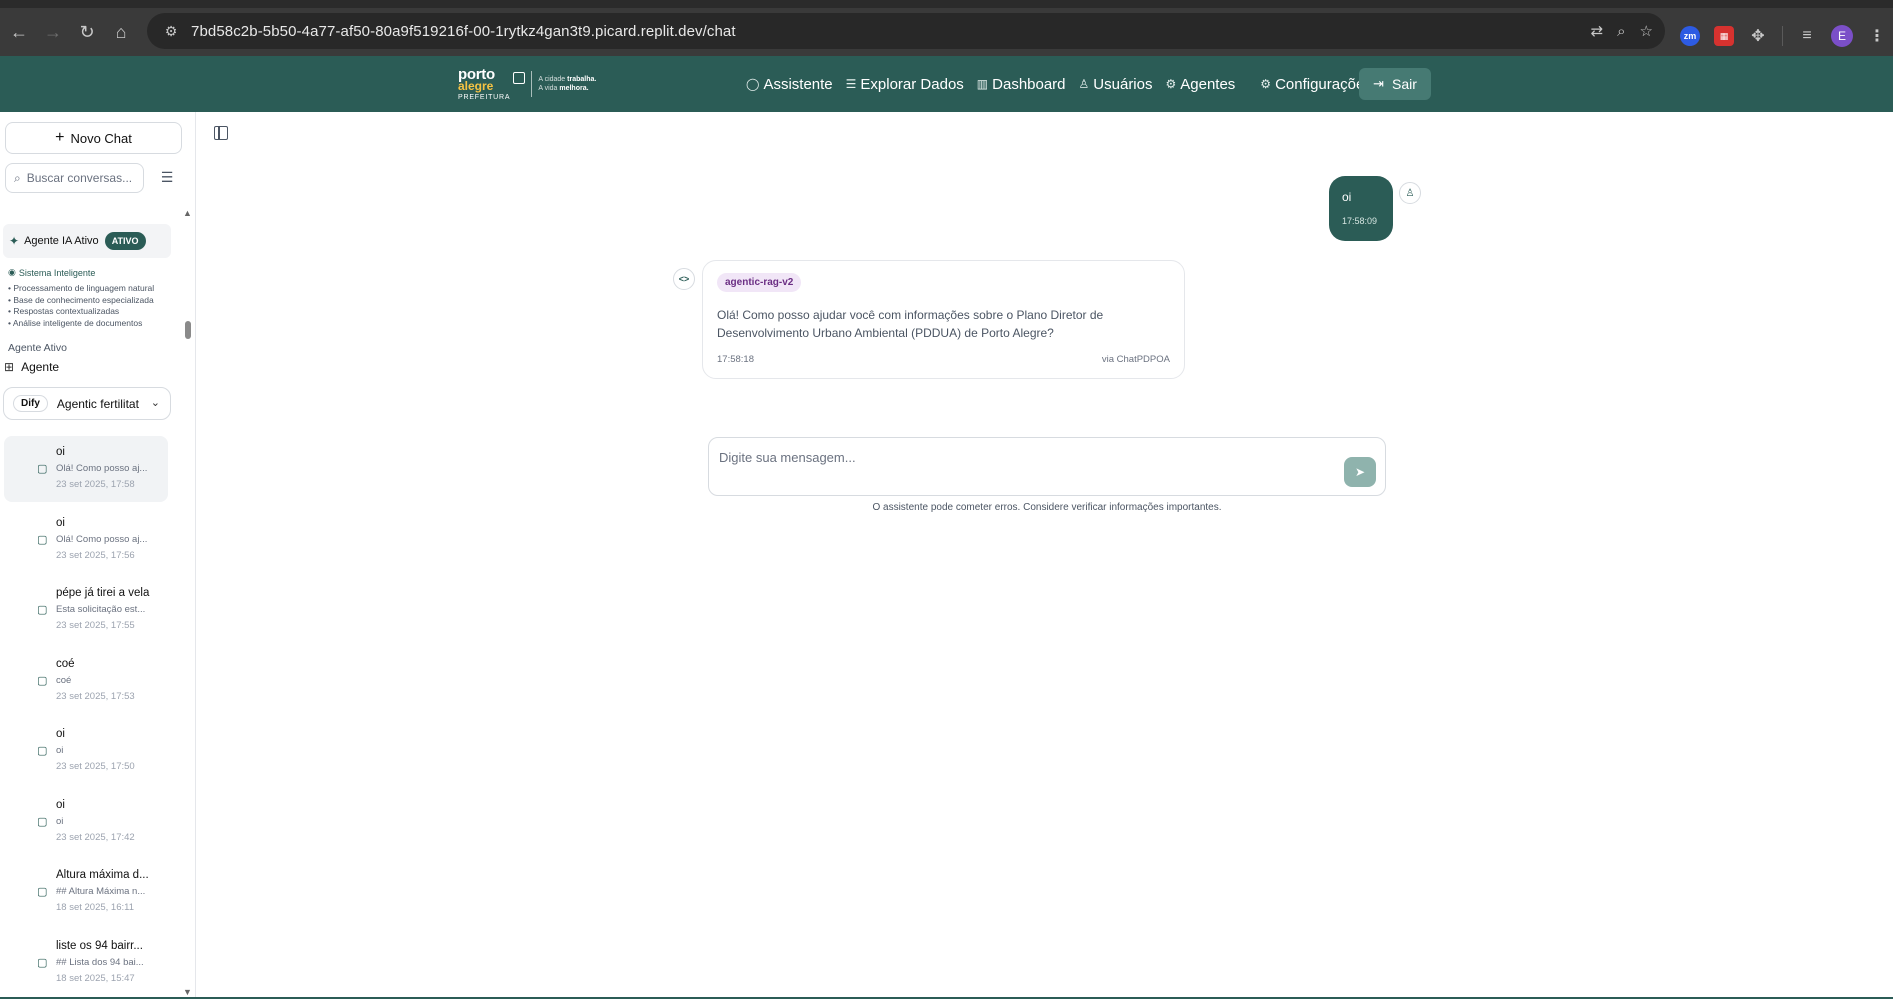 Image resolution: width=1893 pixels, height=1000 pixels. I want to click on send-button: ➤, so click(1360, 472).